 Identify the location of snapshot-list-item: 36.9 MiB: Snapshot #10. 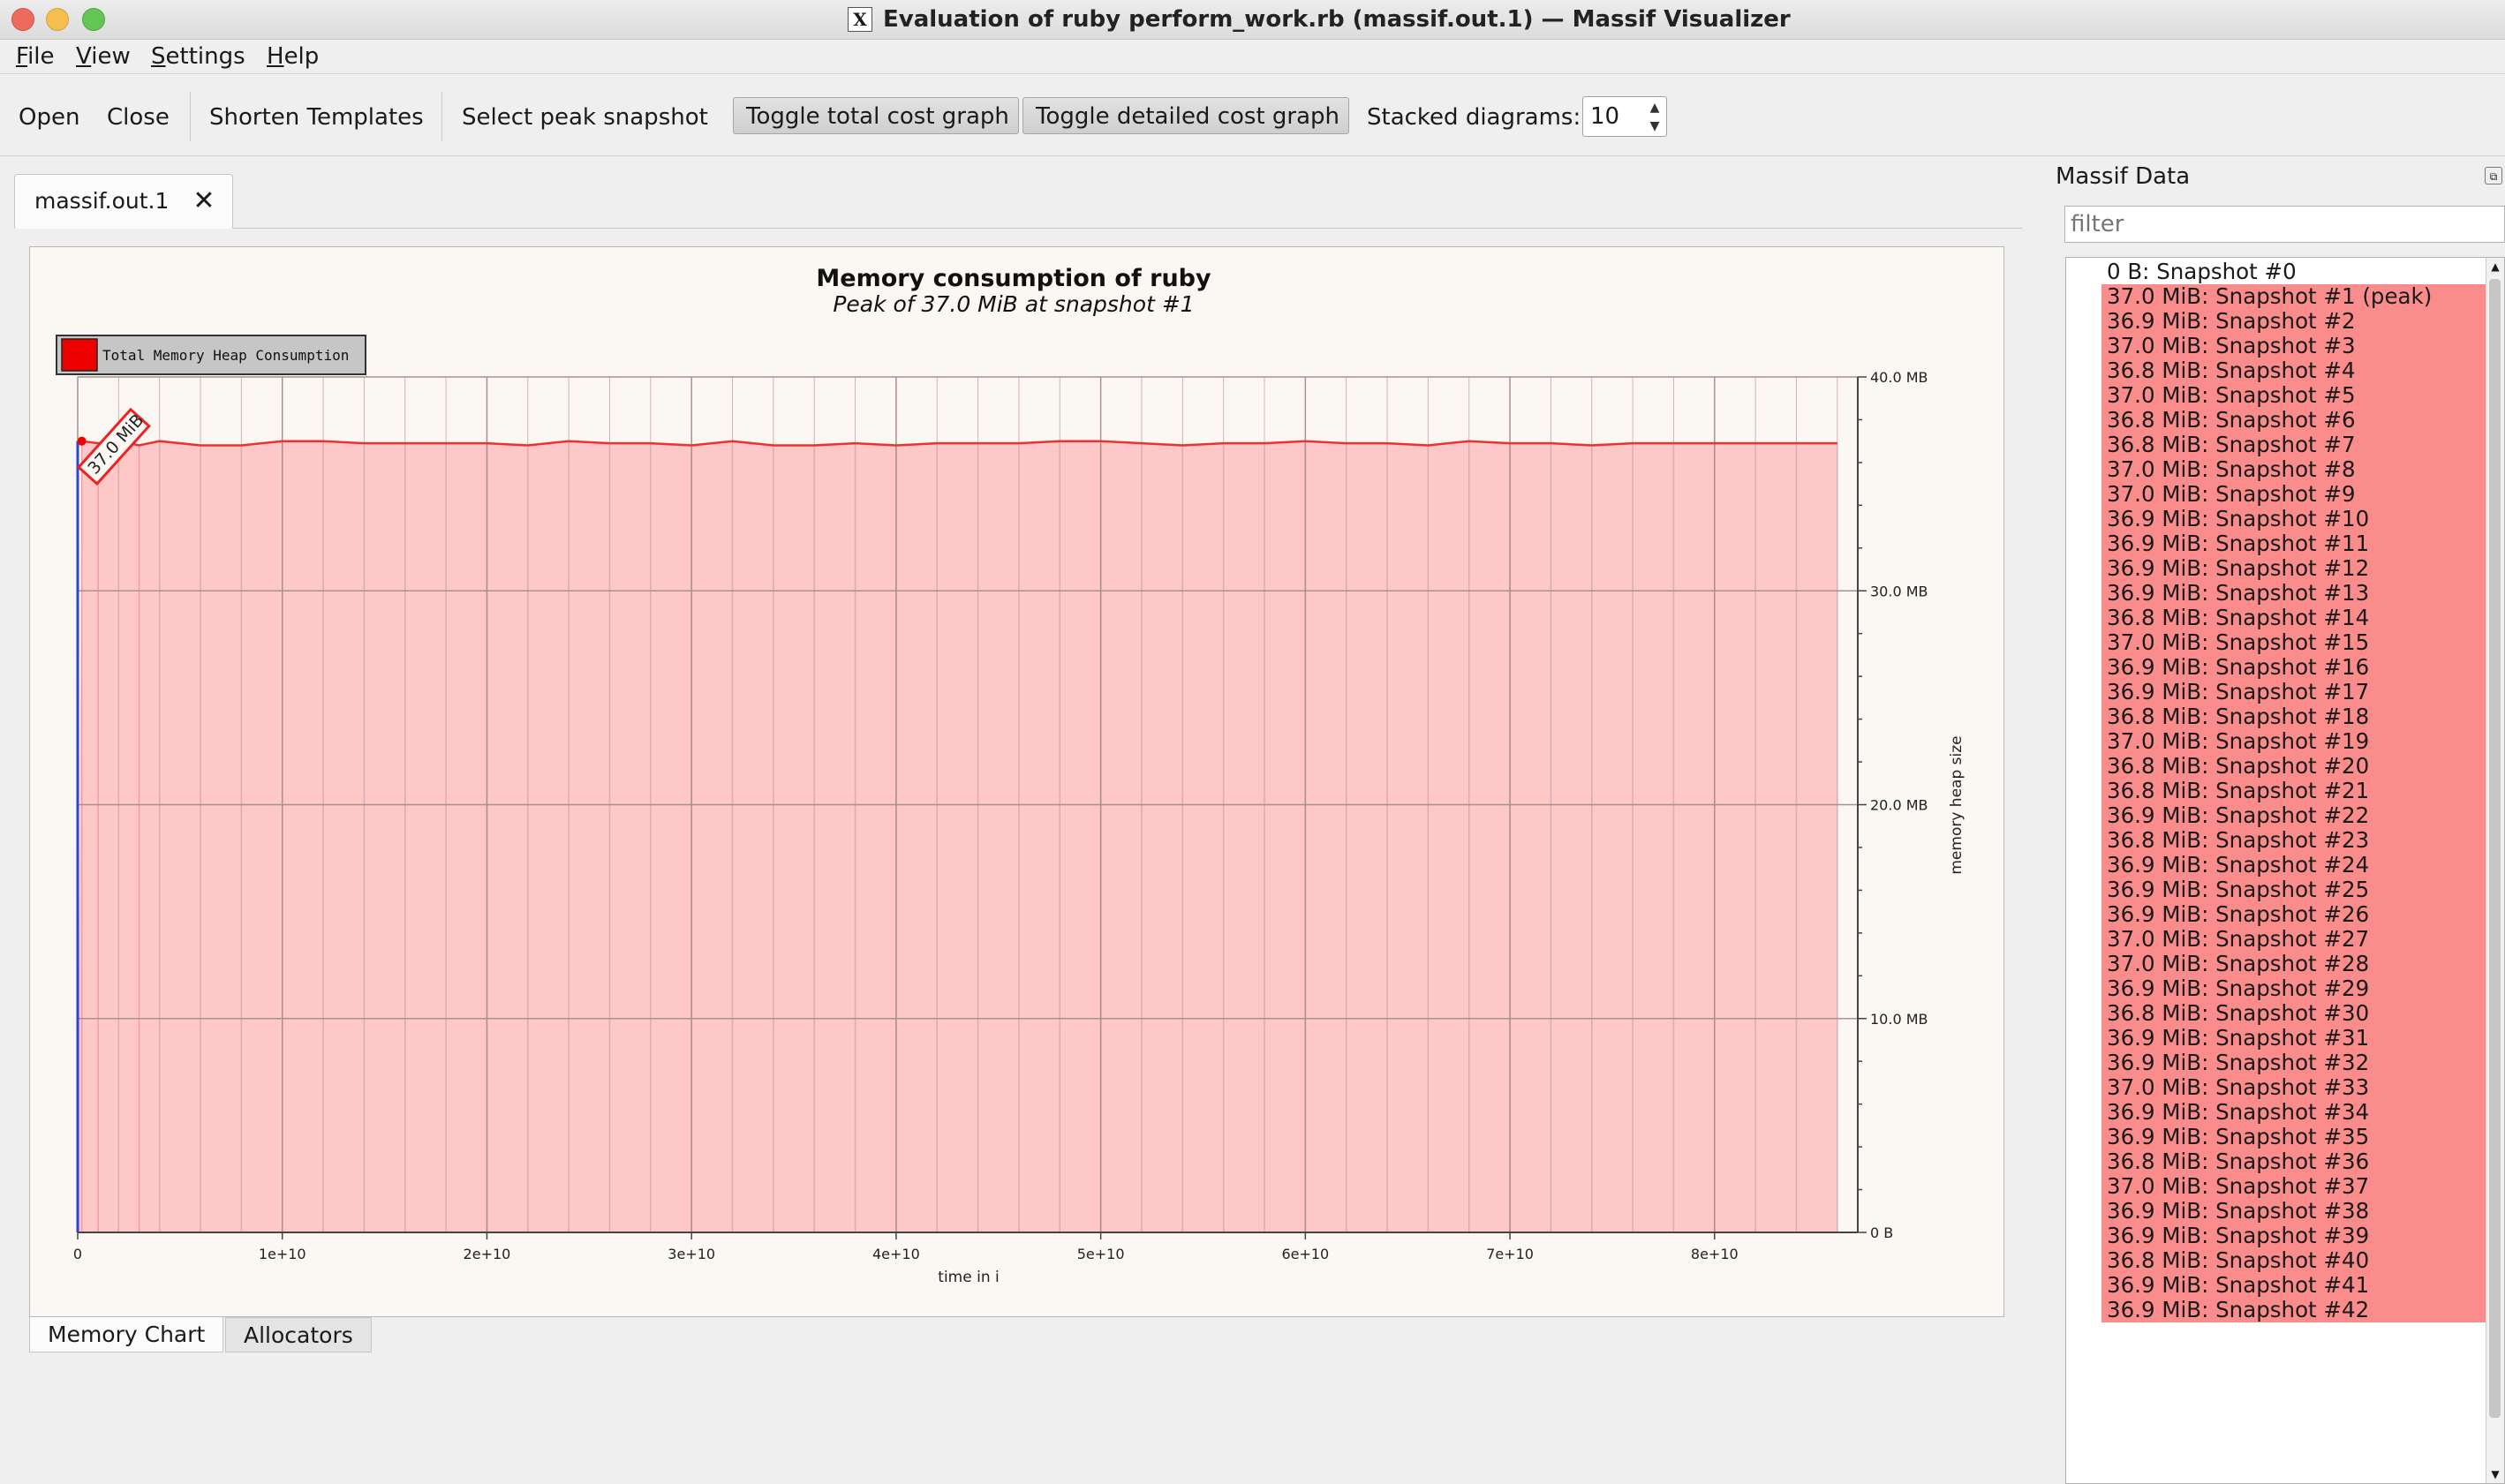
(2294, 519).